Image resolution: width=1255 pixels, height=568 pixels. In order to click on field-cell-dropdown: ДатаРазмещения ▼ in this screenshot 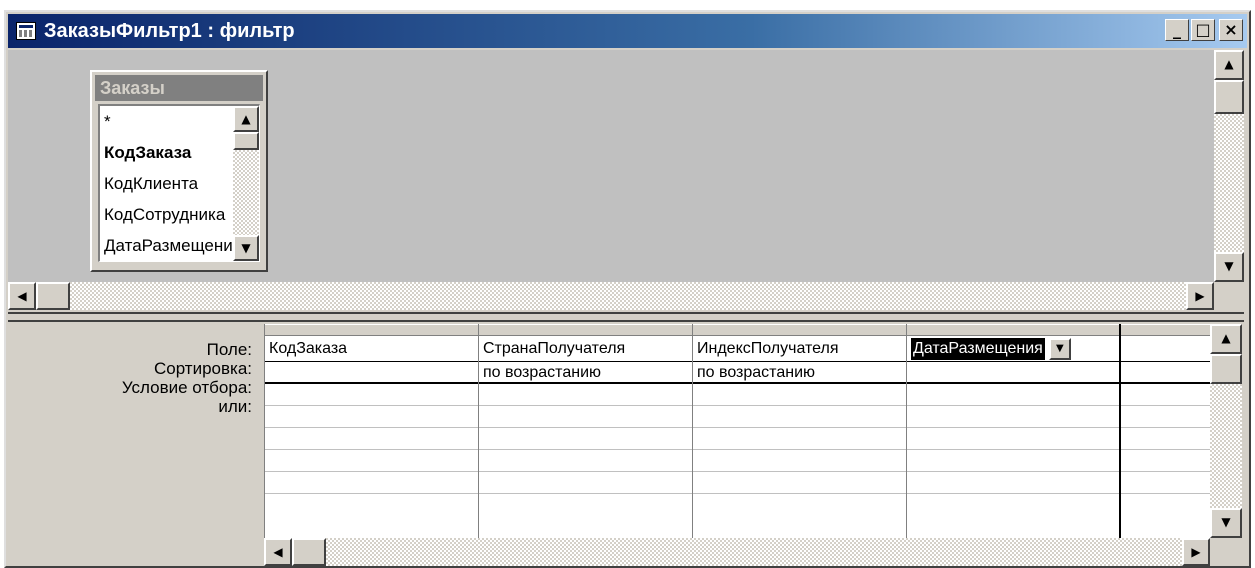, I will do `click(1013, 349)`.